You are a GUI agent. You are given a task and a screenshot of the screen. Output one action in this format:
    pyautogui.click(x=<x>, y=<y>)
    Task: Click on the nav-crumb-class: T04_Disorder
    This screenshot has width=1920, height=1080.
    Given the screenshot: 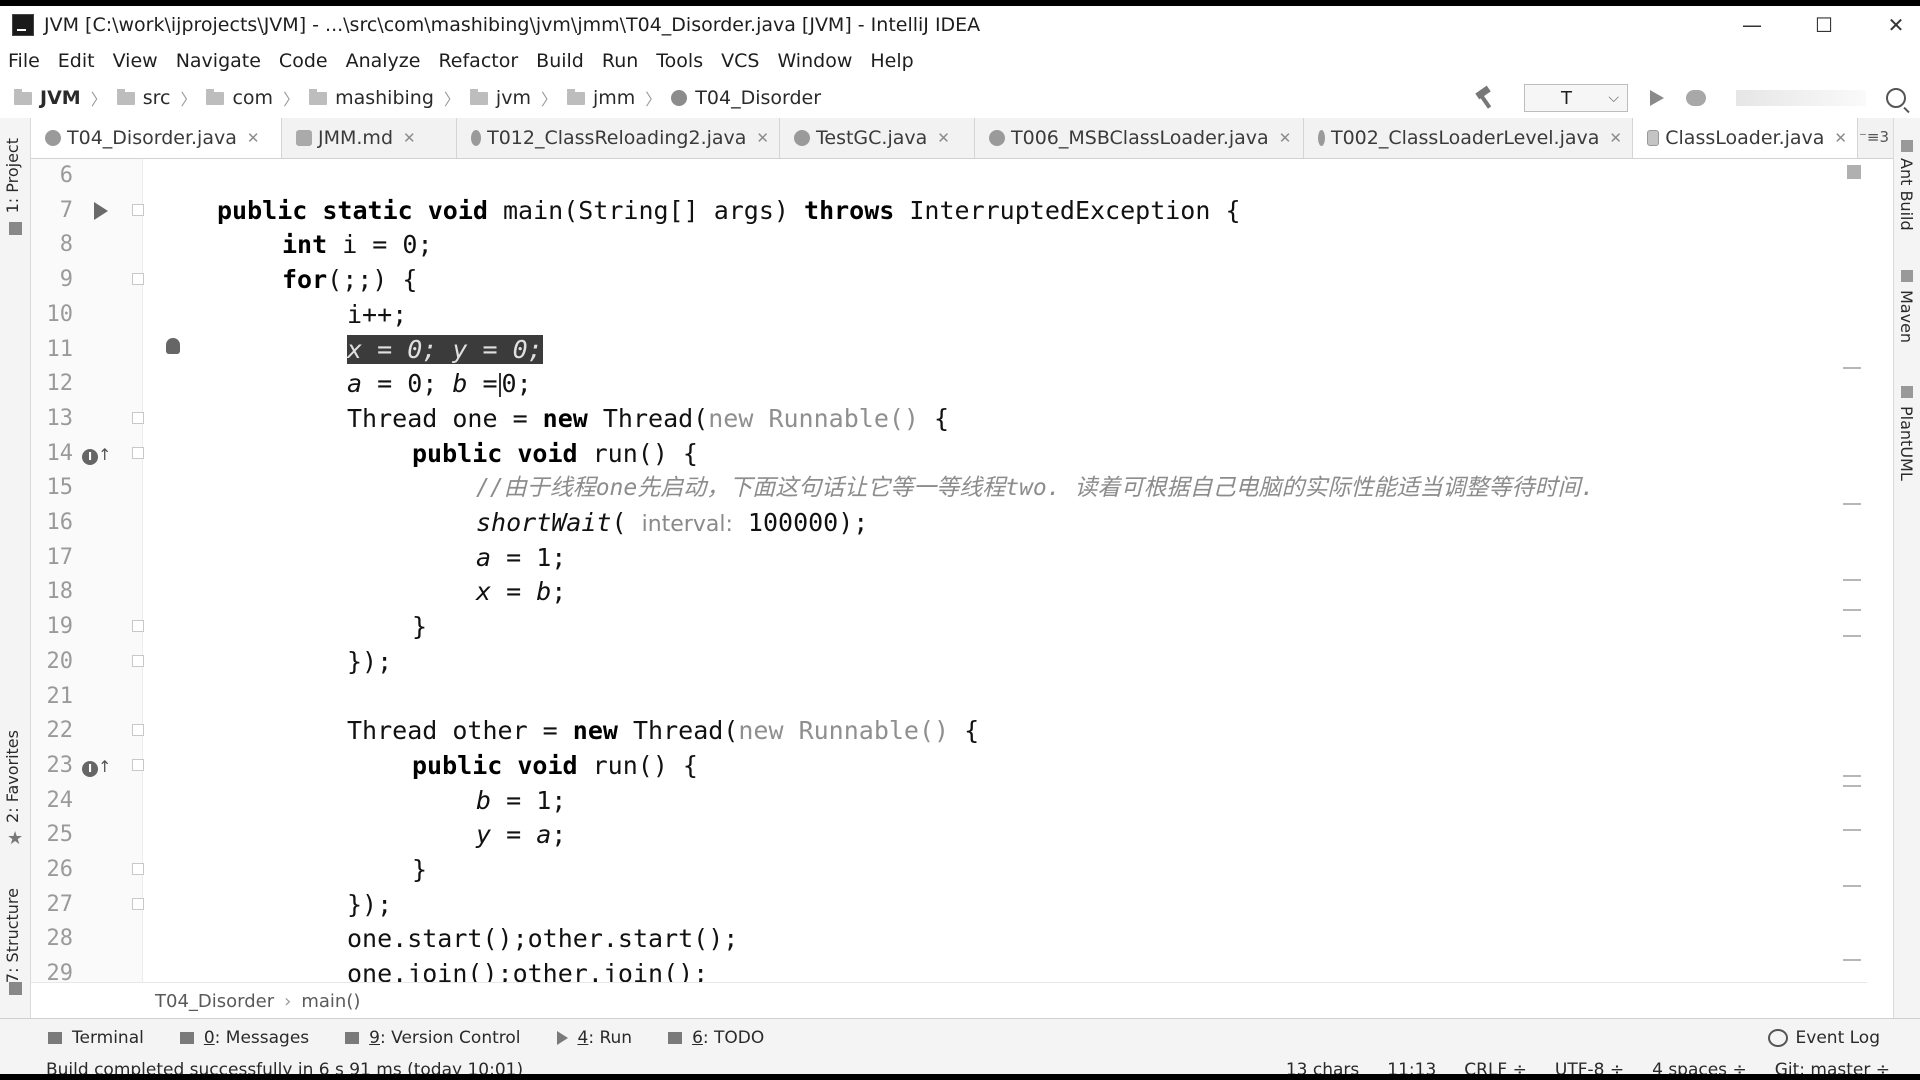 What is the action you would take?
    pyautogui.click(x=746, y=98)
    